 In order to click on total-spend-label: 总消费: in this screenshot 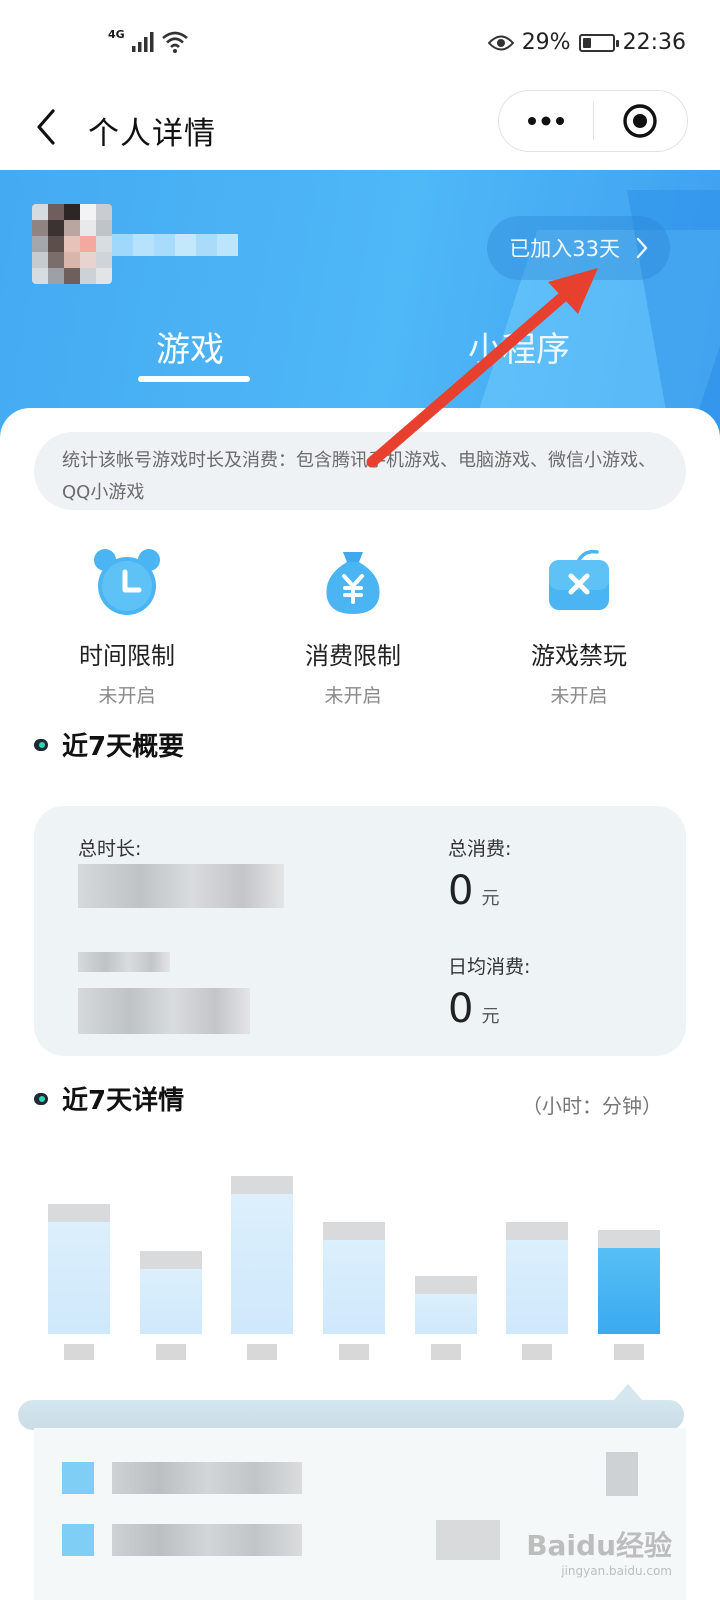, I will do `click(480, 849)`.